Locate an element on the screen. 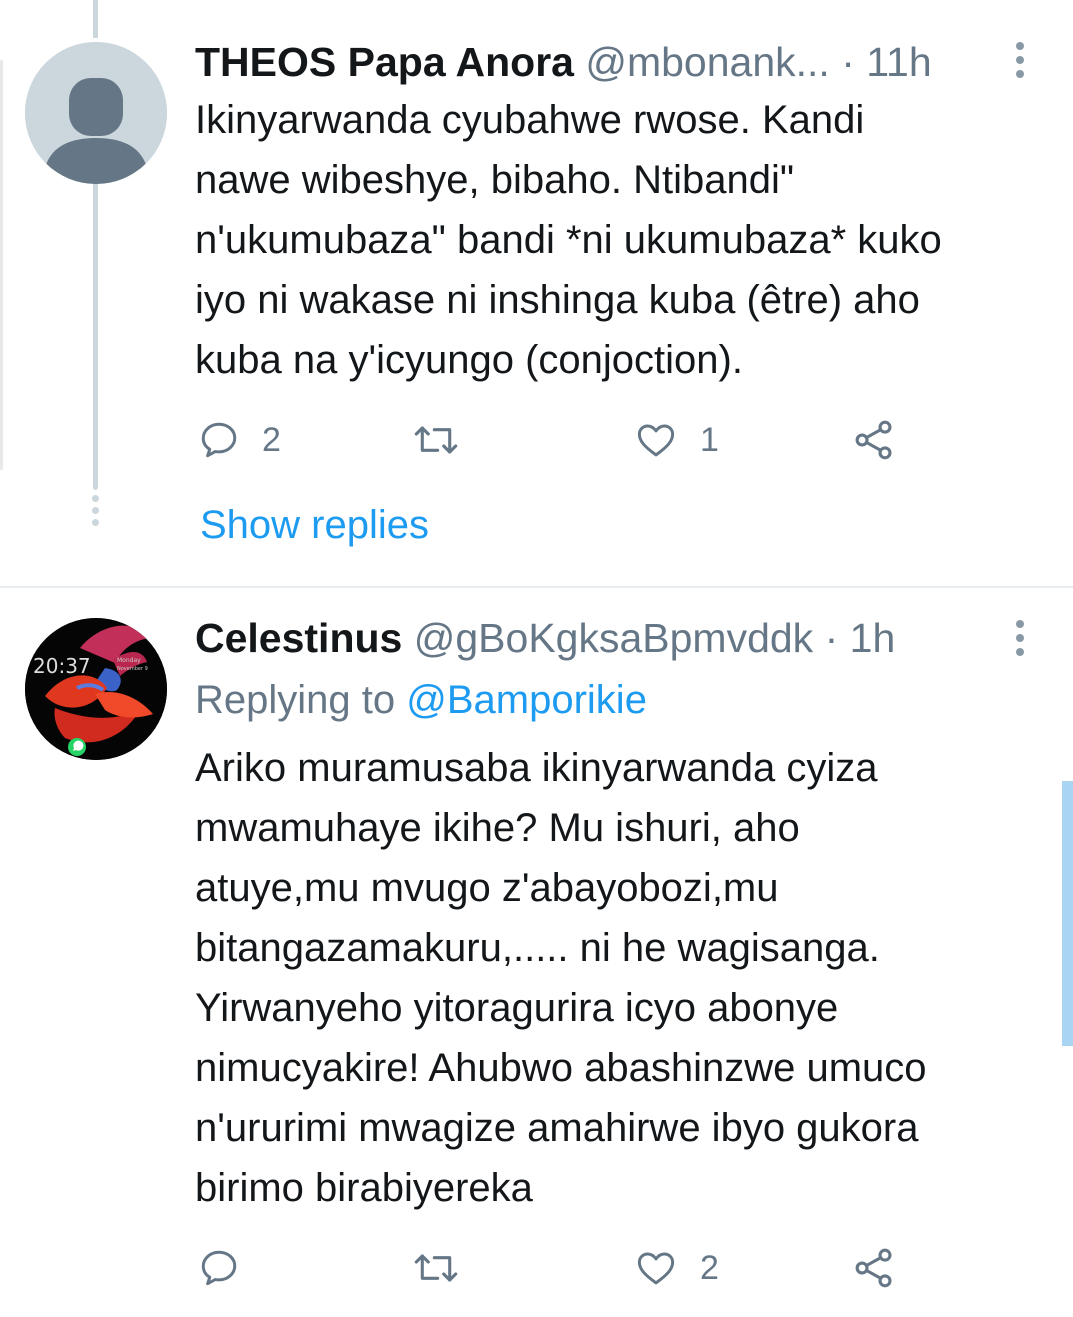 The width and height of the screenshot is (1073, 1317). avatar: 20:37 Monday November 9 is located at coordinates (96, 689).